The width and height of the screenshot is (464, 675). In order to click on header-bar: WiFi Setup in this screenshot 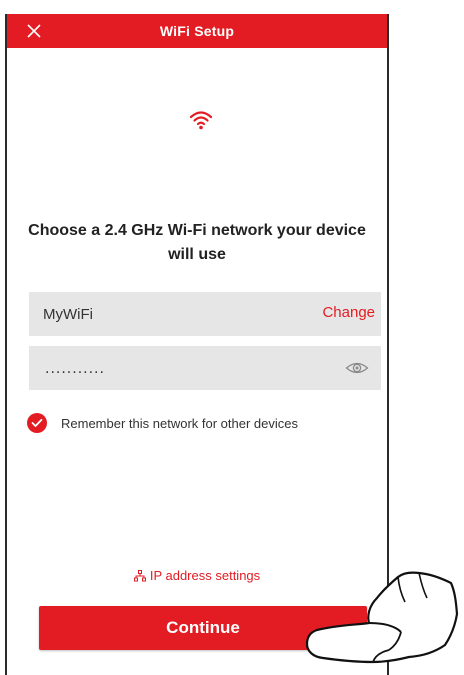, I will do `click(197, 31)`.